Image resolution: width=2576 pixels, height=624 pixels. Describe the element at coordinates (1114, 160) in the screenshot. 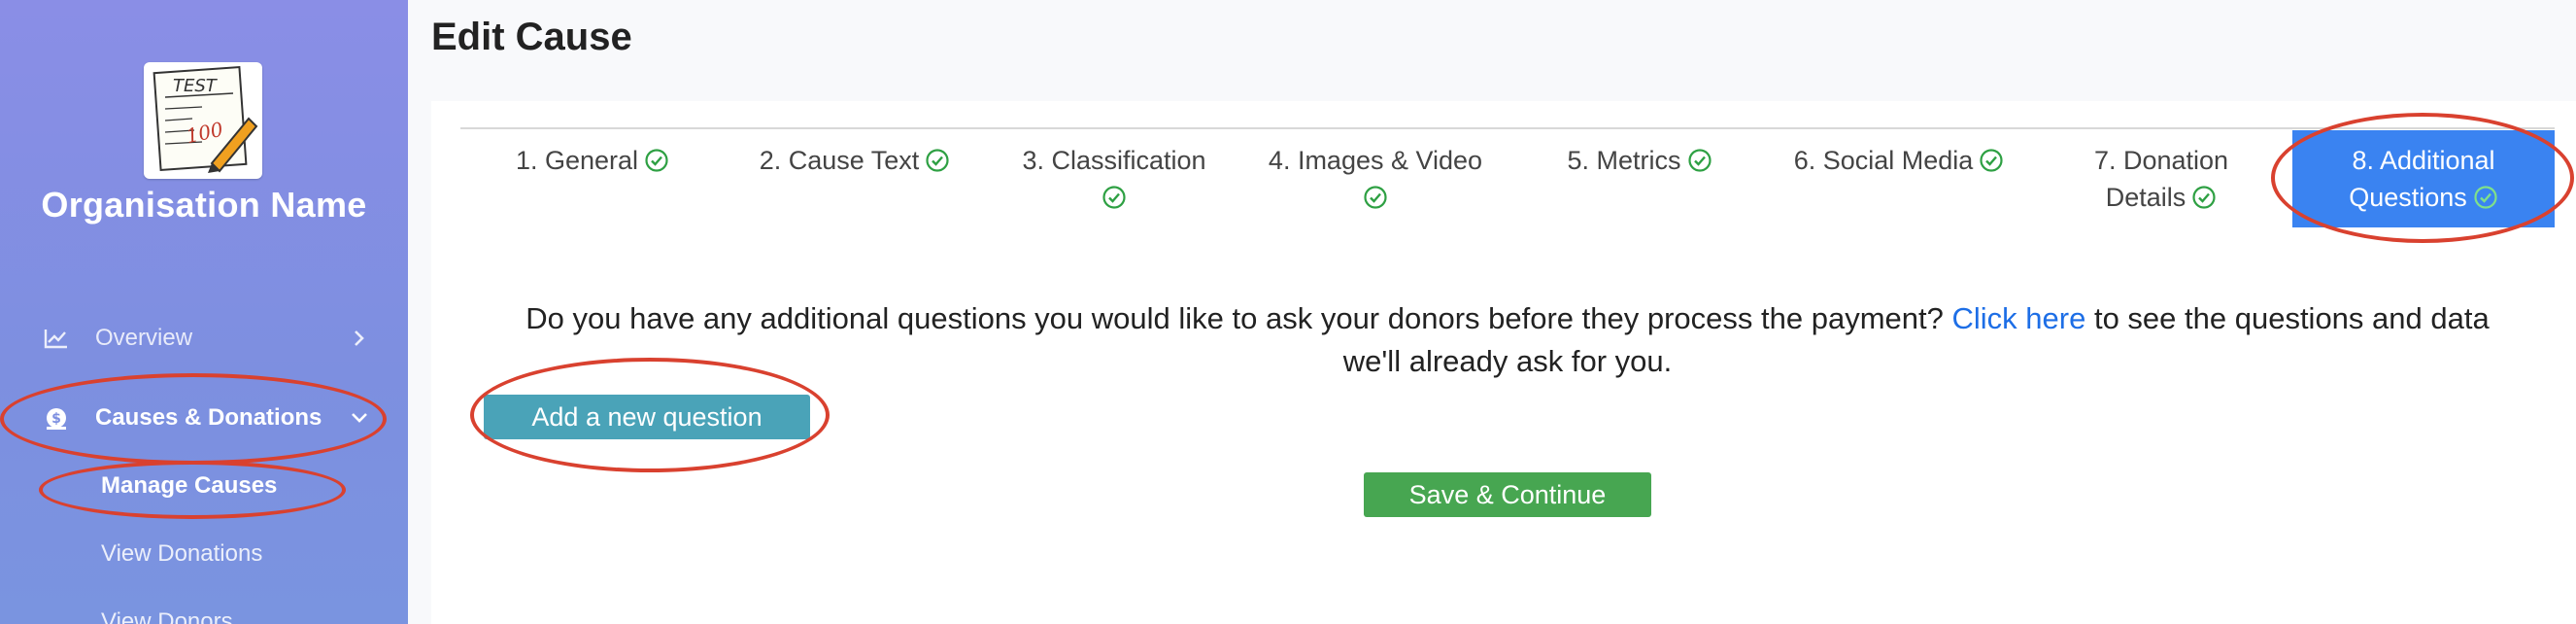

I see `tab-label: 3. Classification` at that location.